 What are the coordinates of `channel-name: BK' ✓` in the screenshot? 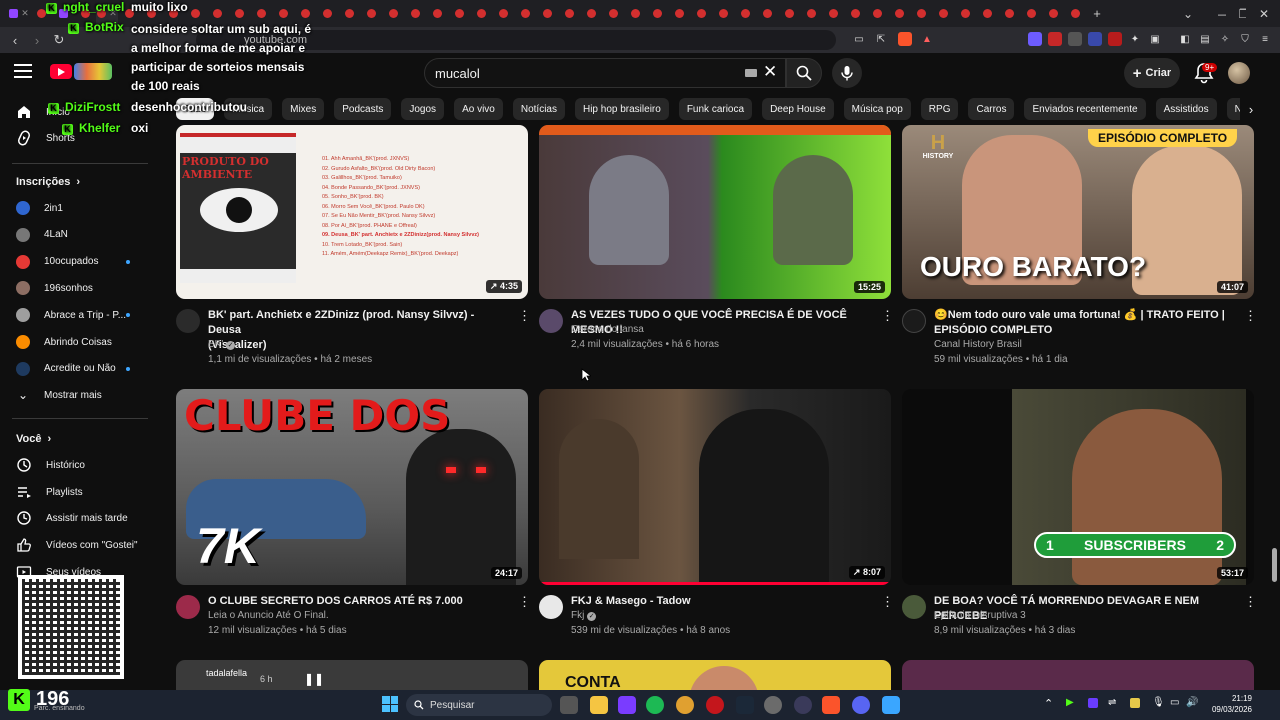 It's located at (222, 344).